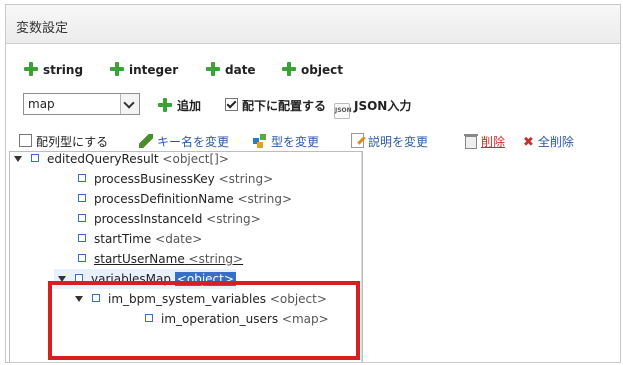 The height and width of the screenshot is (365, 623). What do you see at coordinates (231, 104) in the screenshot?
I see `place-under-checkbox` at bounding box center [231, 104].